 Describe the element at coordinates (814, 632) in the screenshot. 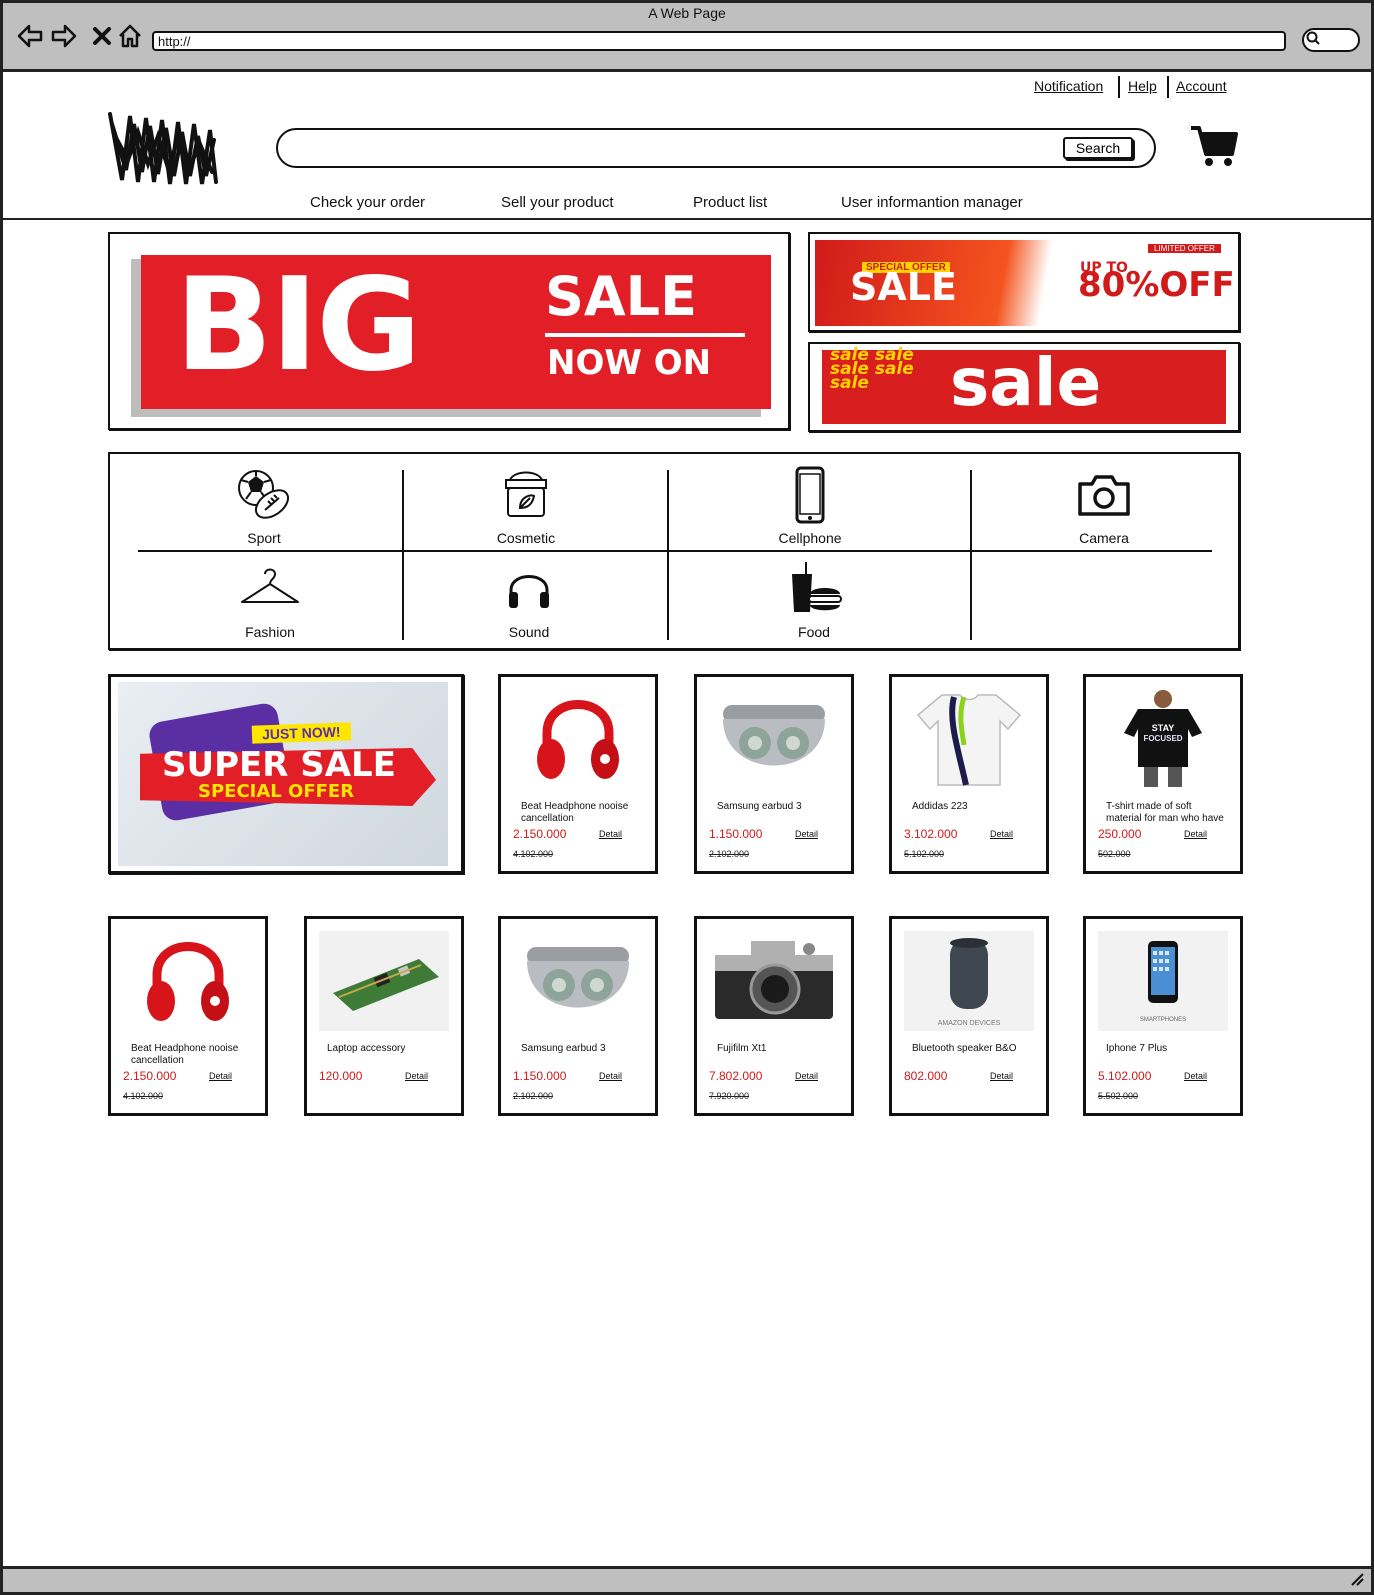

I see `category-label: Food` at that location.